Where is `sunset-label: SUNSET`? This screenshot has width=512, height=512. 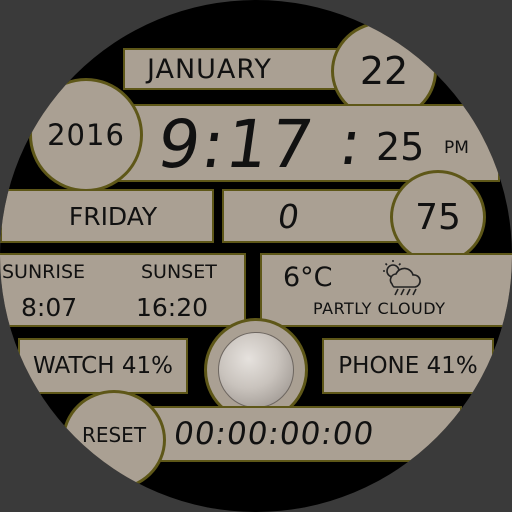
sunset-label: SUNSET is located at coordinates (179, 272).